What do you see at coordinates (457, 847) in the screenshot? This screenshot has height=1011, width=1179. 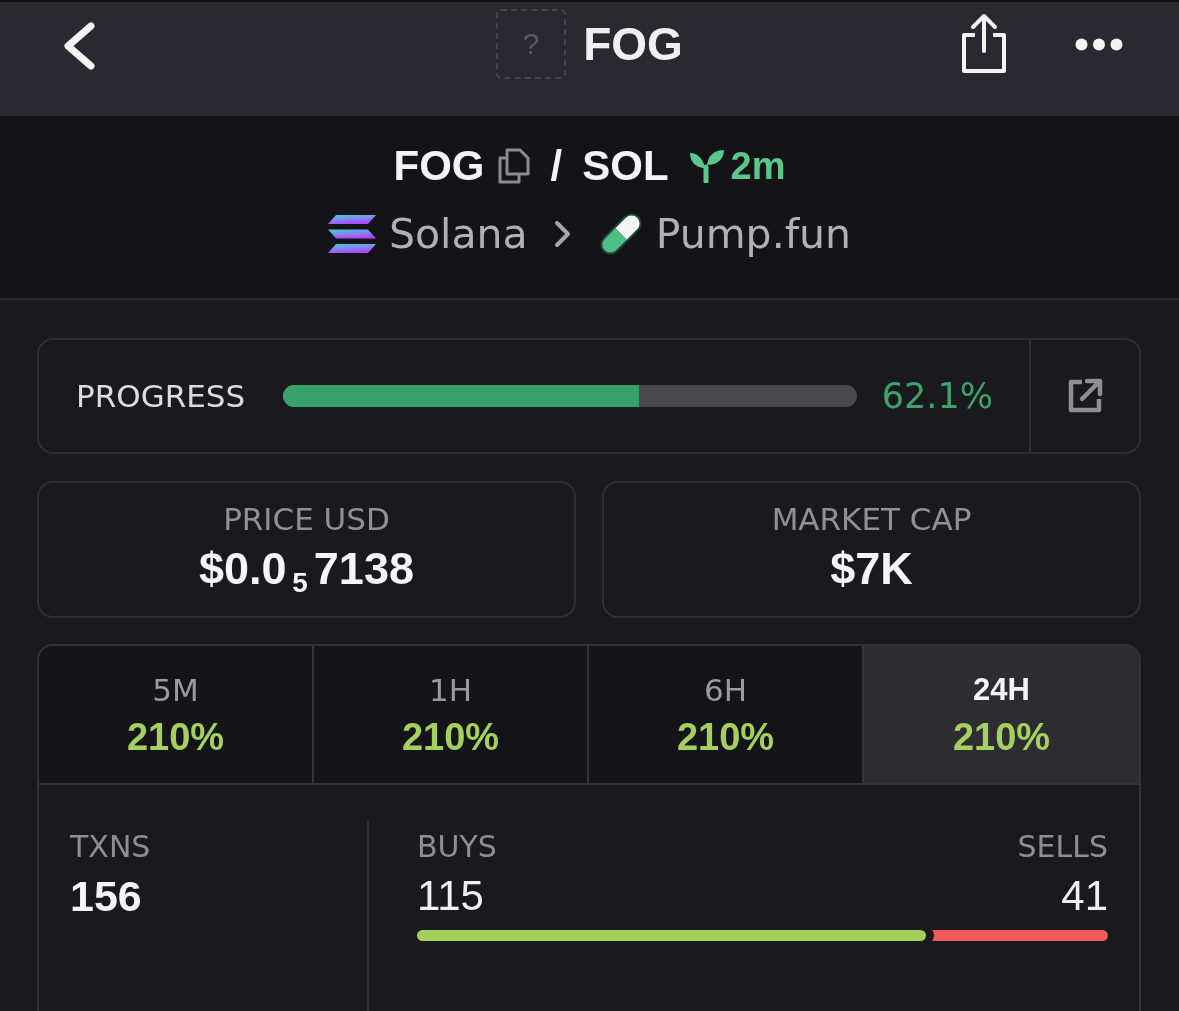 I see `buys-label: BUYS` at bounding box center [457, 847].